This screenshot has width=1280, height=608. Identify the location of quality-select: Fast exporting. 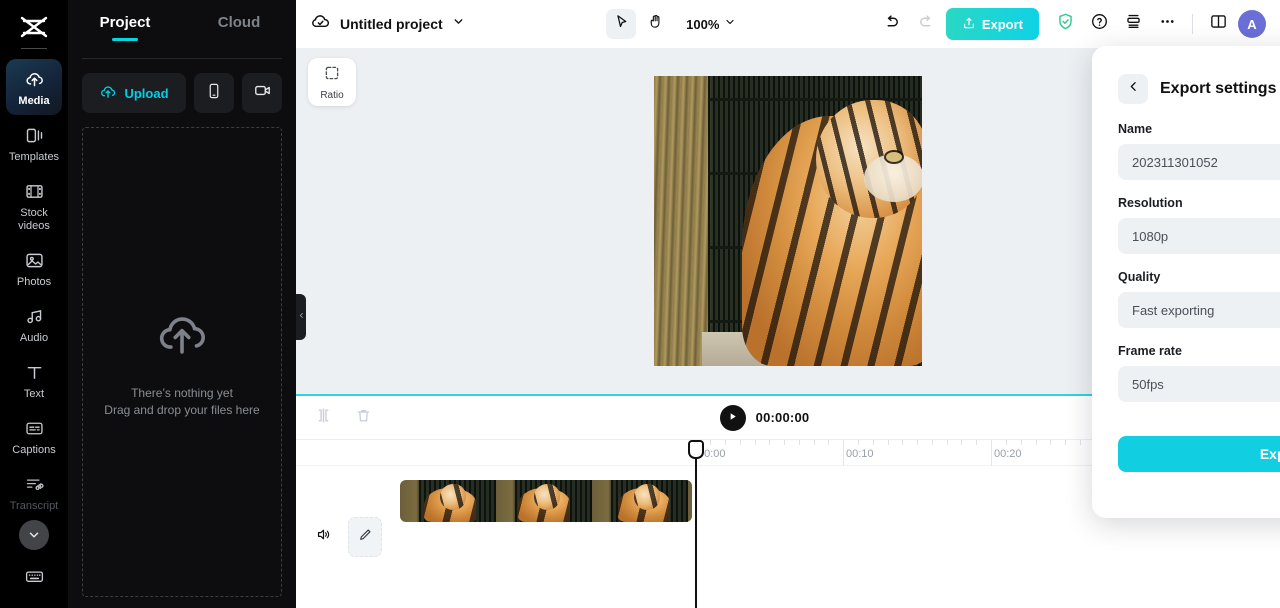
(1199, 310).